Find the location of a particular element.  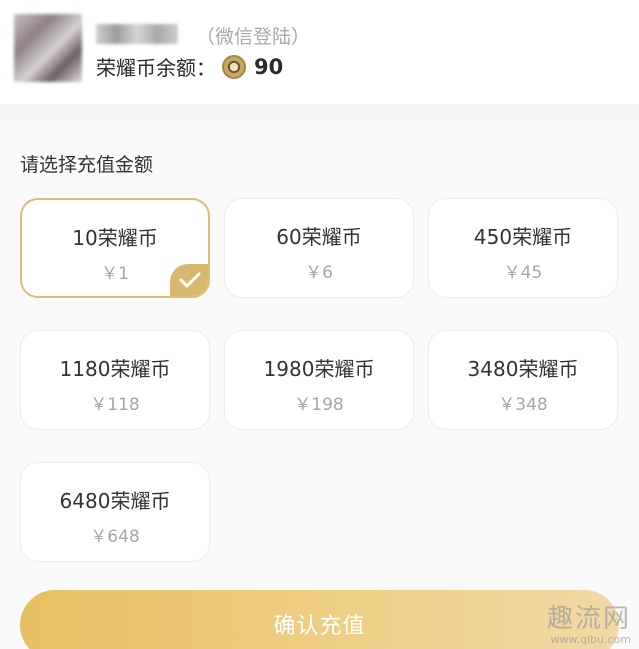

option-price: ￥118 is located at coordinates (115, 405).